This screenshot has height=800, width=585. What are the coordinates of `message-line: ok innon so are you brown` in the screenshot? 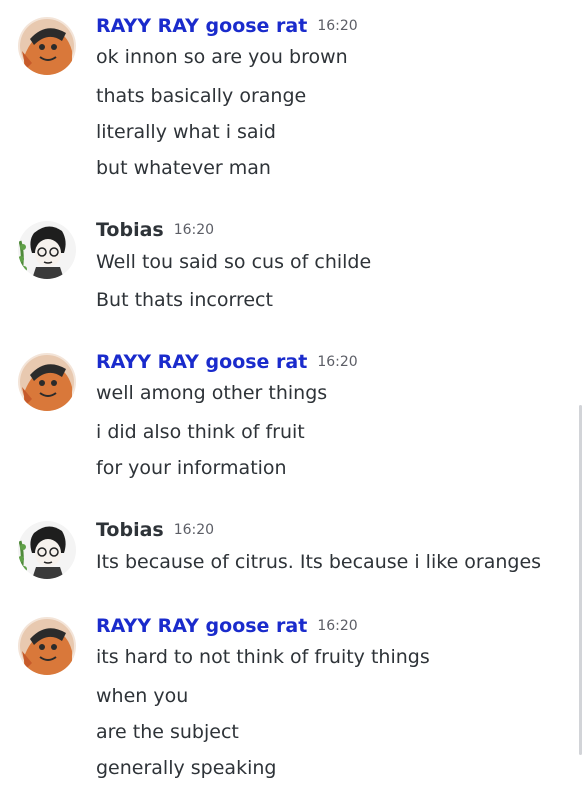 It's located at (222, 57).